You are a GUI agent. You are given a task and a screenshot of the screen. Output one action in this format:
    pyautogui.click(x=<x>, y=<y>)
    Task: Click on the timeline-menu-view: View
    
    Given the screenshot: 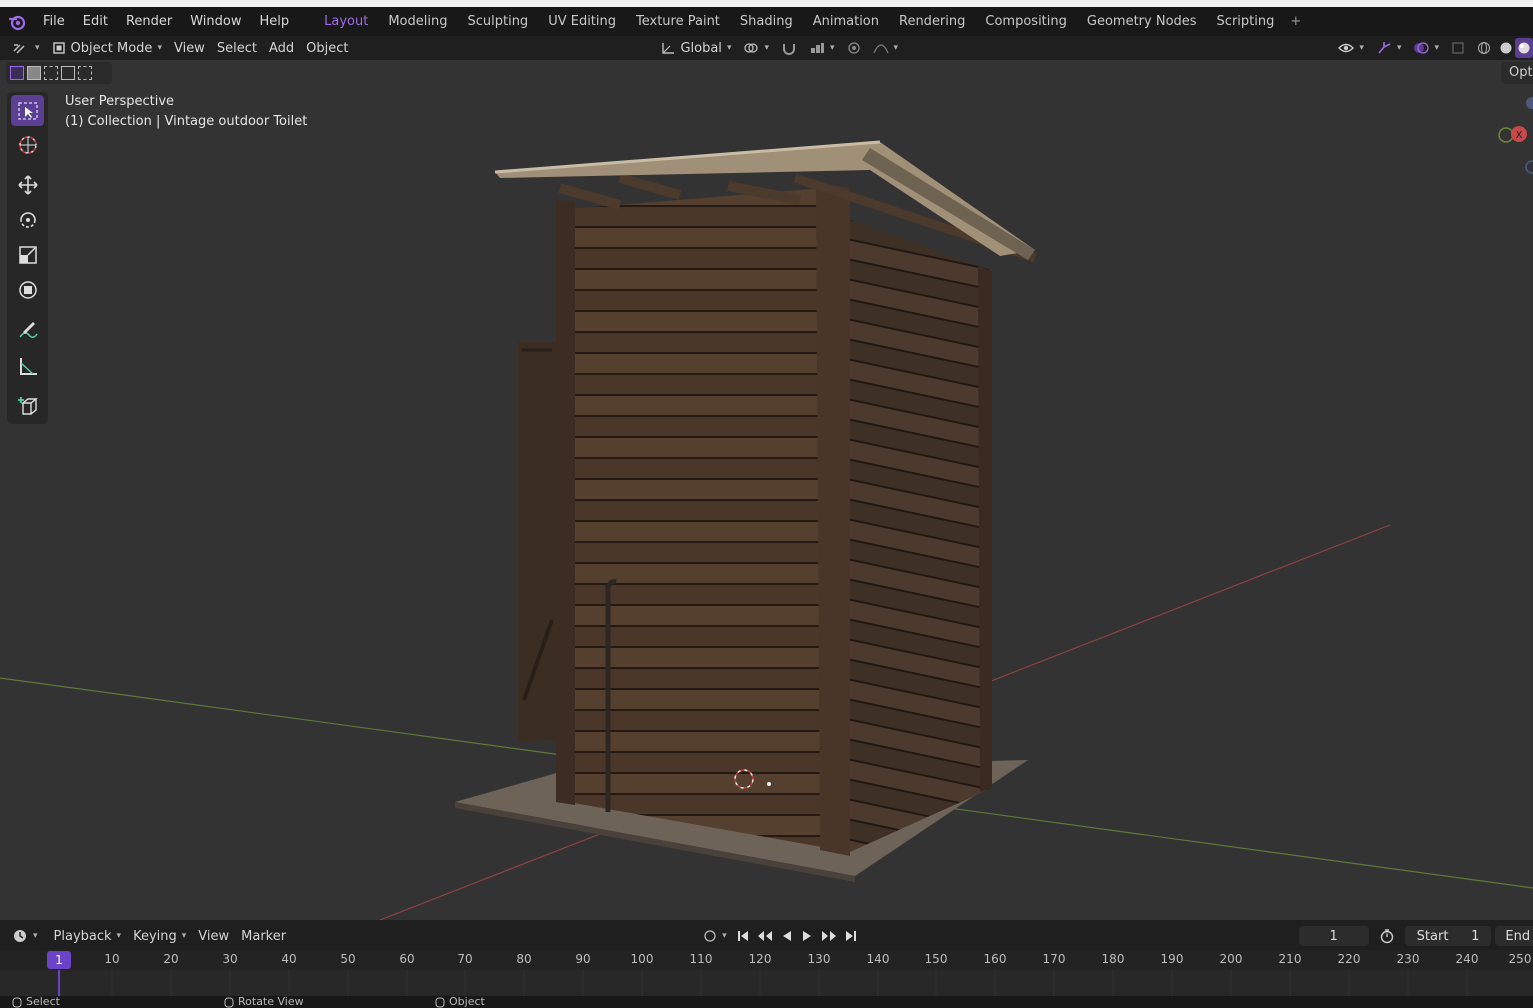 What is the action you would take?
    pyautogui.click(x=213, y=936)
    